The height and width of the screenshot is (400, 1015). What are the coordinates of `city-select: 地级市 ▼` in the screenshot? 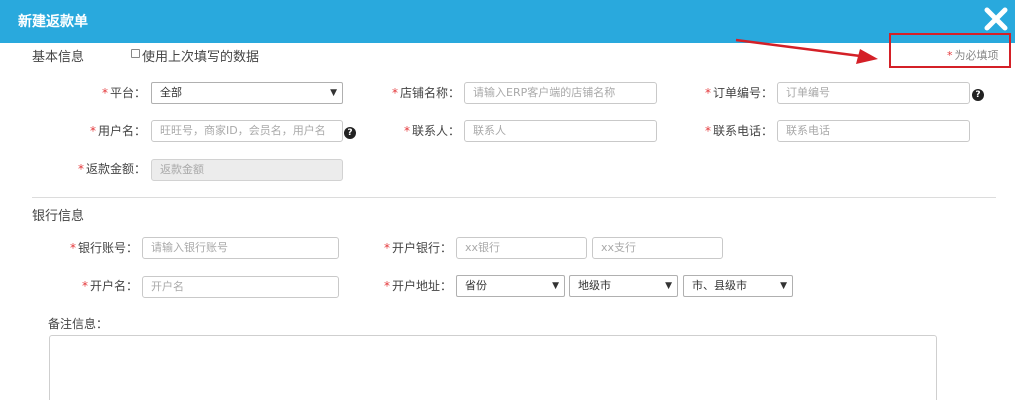 It's located at (623, 286).